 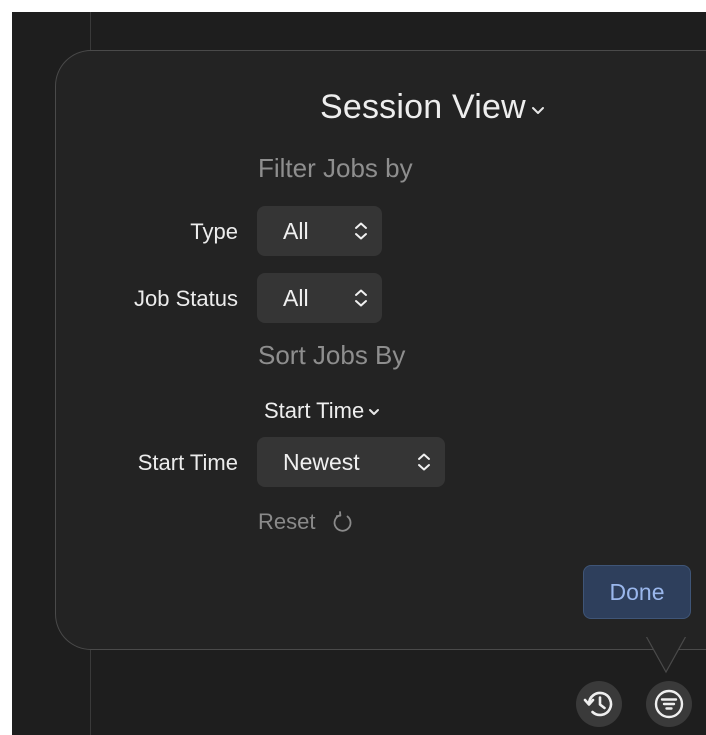 What do you see at coordinates (332, 355) in the screenshot?
I see `sort-jobs-heading: Sort Jobs By` at bounding box center [332, 355].